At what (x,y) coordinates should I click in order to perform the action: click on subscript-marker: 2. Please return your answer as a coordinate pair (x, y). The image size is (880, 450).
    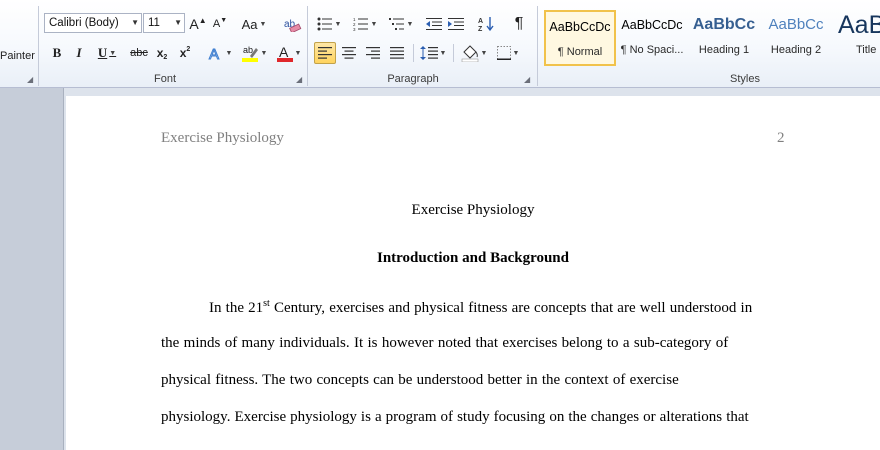
    Looking at the image, I should click on (165, 57).